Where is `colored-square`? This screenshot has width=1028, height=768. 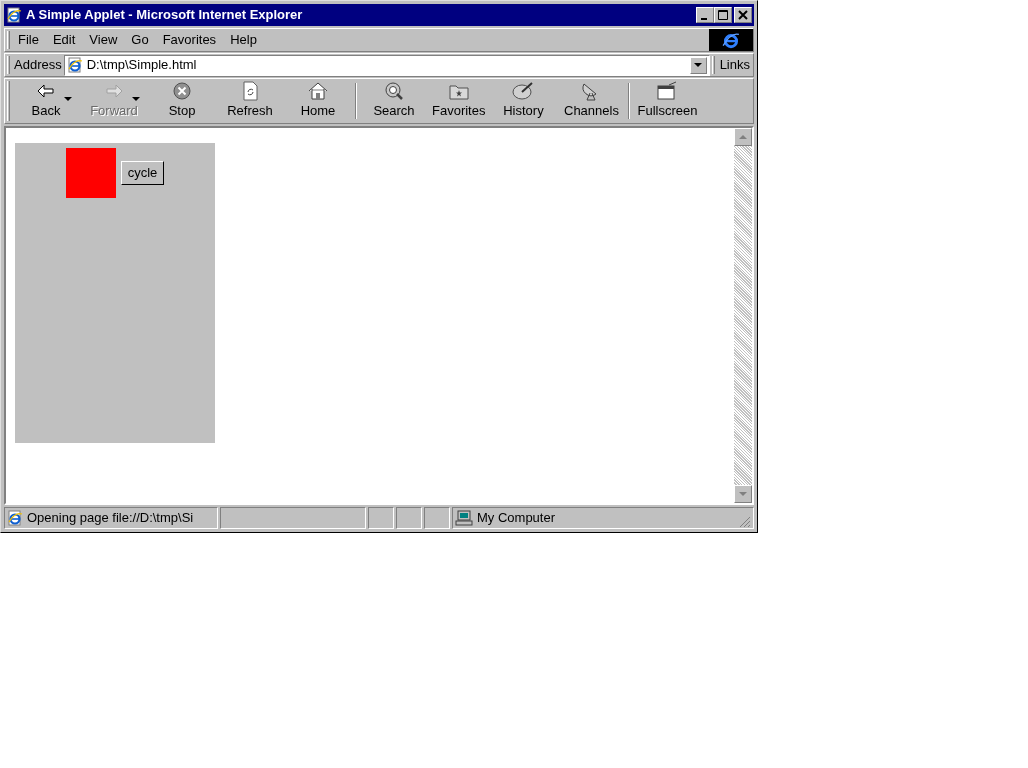 colored-square is located at coordinates (90, 173).